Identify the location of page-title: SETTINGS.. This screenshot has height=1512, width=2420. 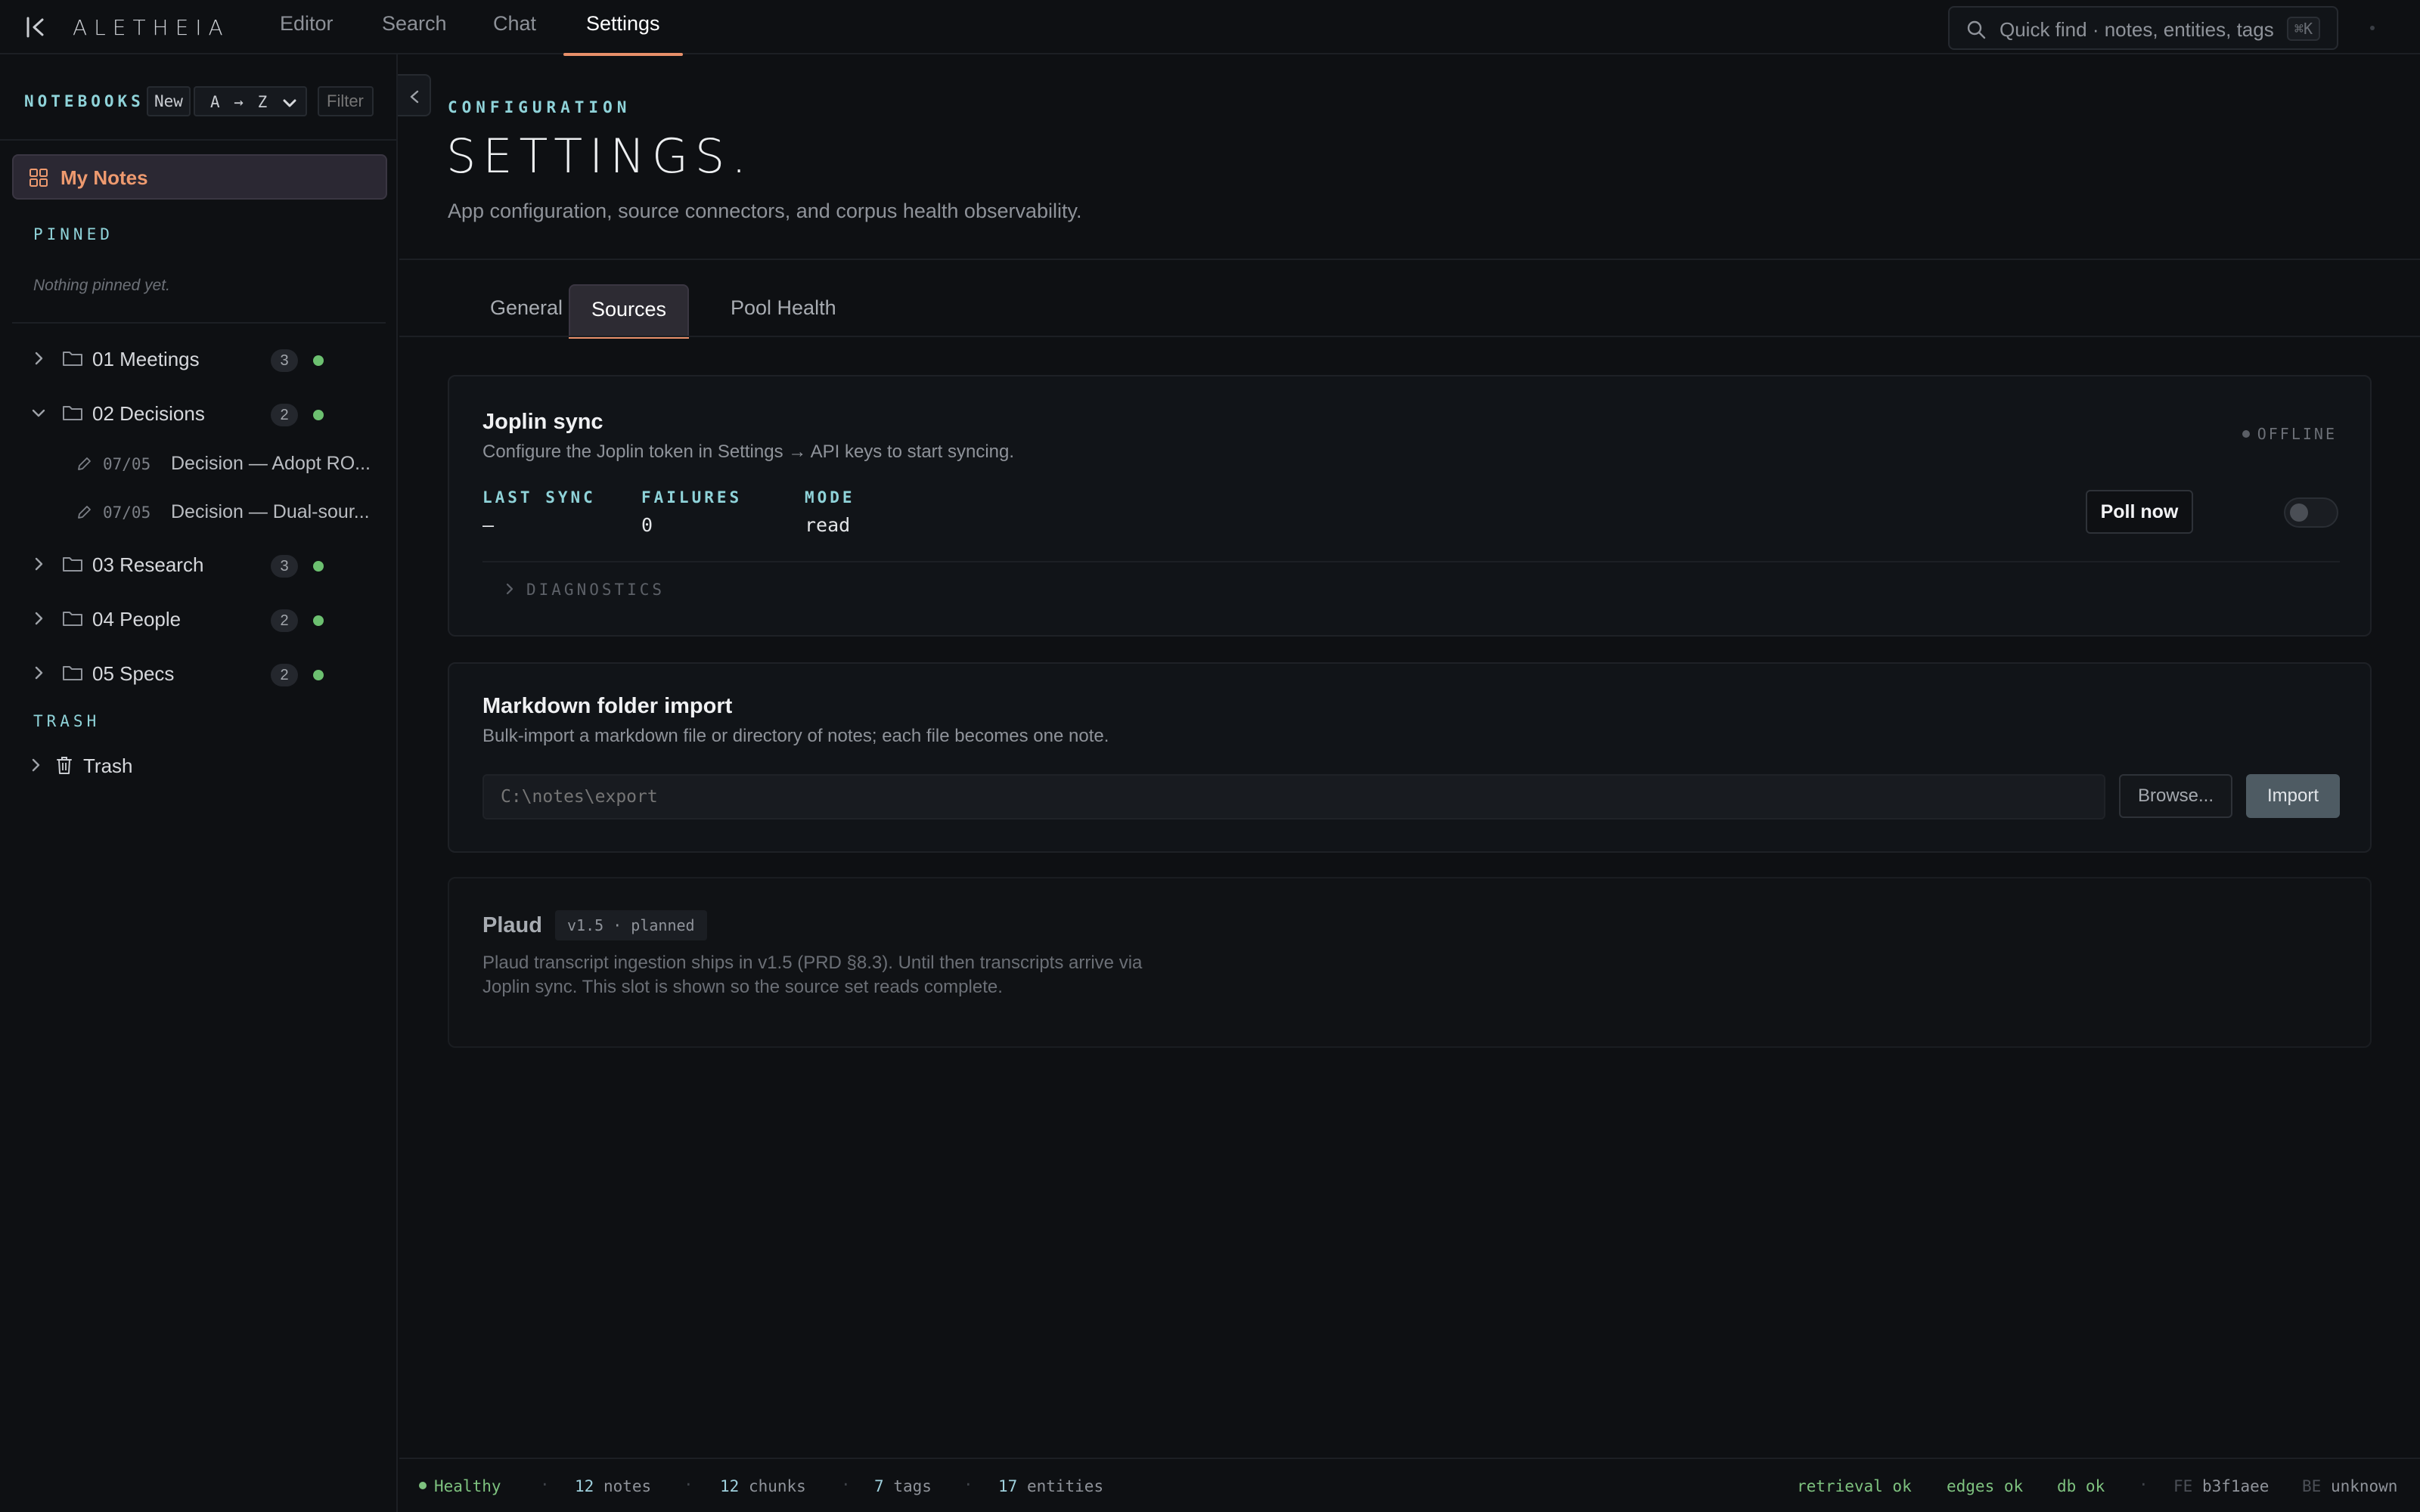
(599, 156).